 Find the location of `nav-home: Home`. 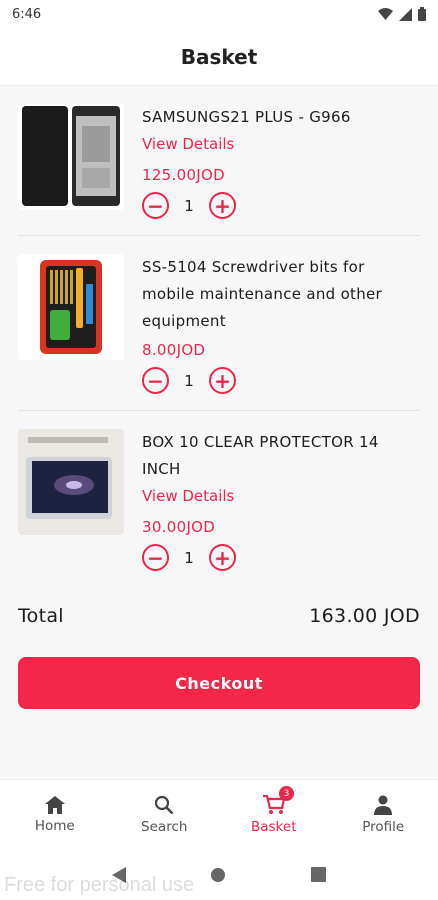

nav-home: Home is located at coordinates (55, 814).